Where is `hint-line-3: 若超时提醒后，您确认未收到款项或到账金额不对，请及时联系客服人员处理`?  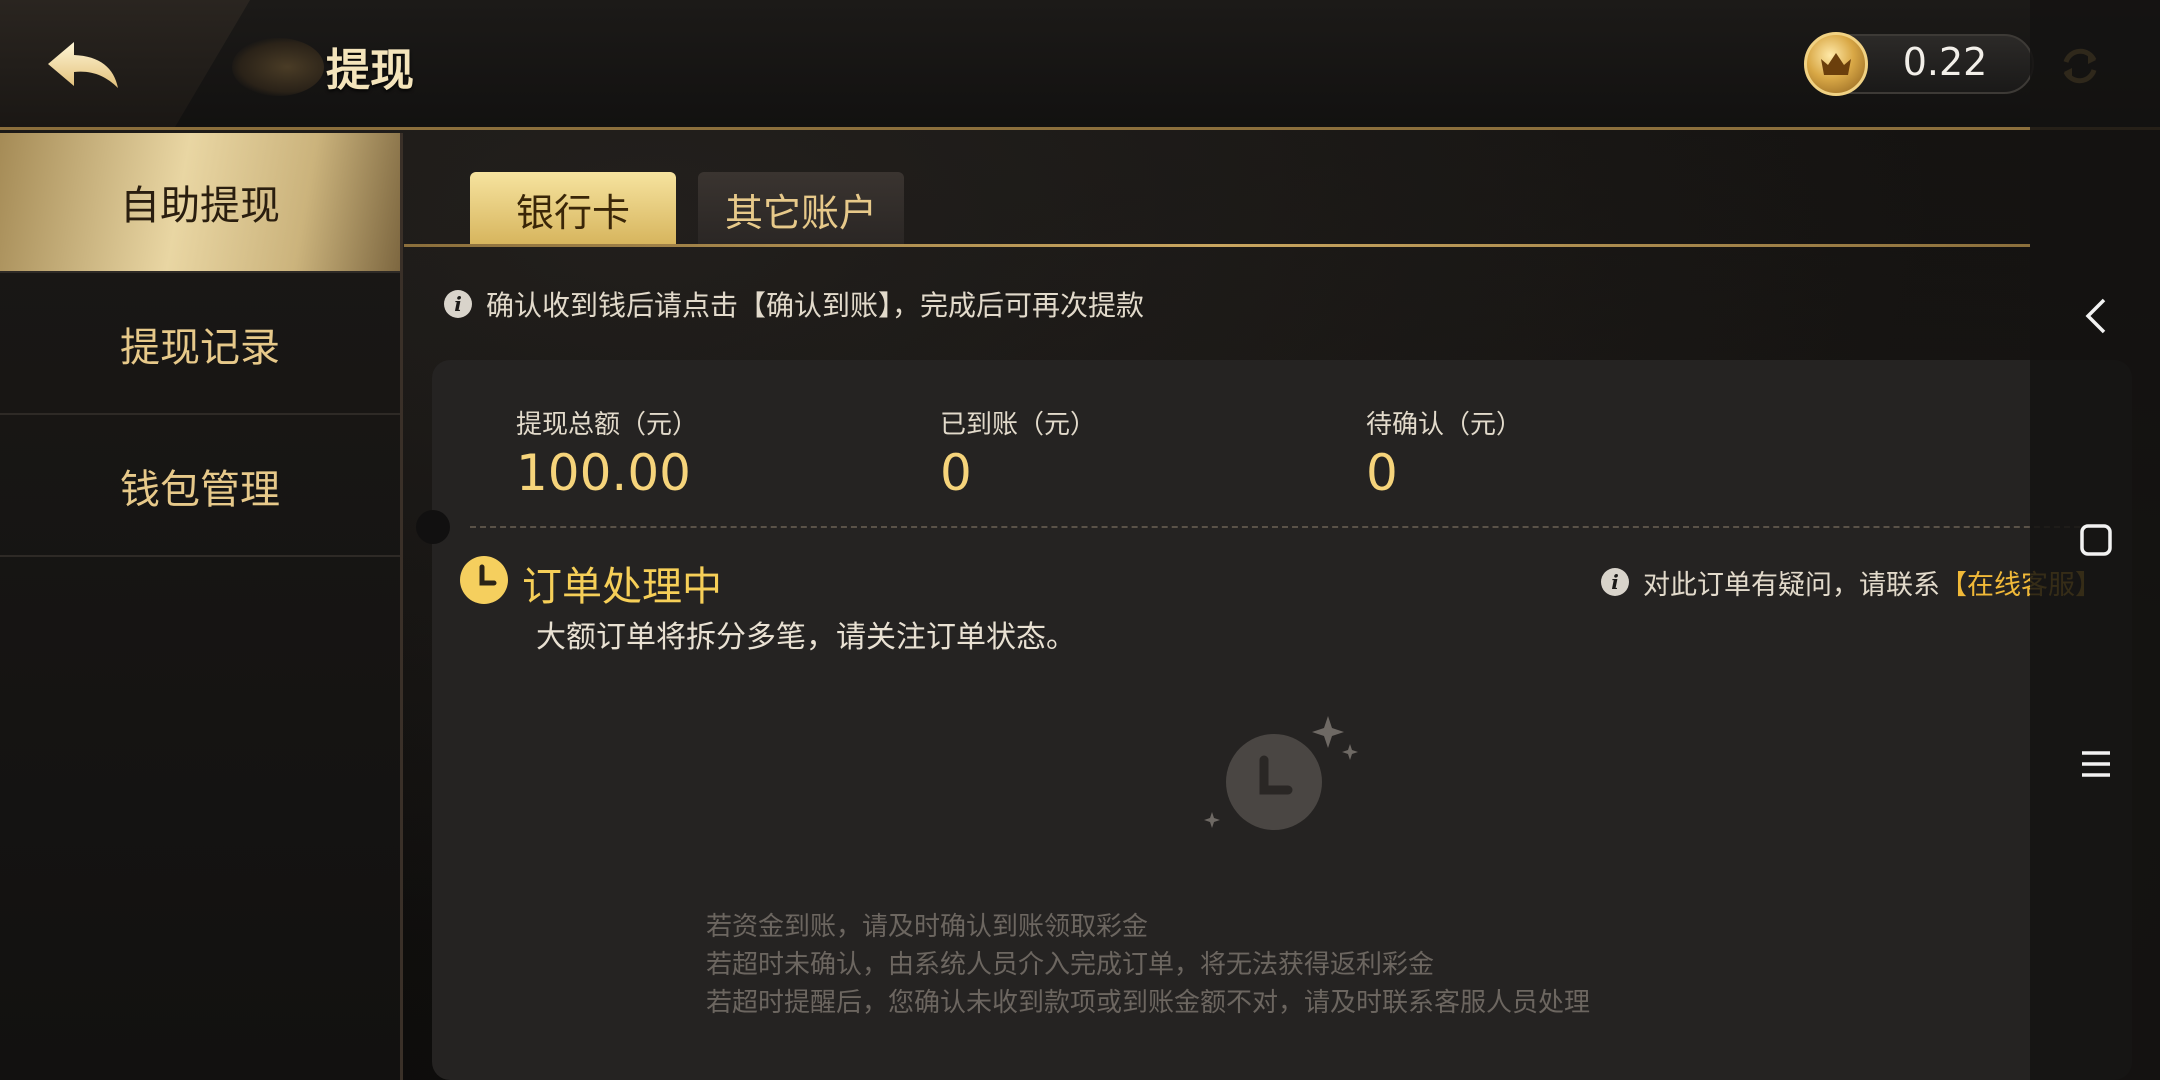
hint-line-3: 若超时提醒后，您确认未收到款项或到账金额不对，请及时联系客服人员处理 is located at coordinates (1148, 1003).